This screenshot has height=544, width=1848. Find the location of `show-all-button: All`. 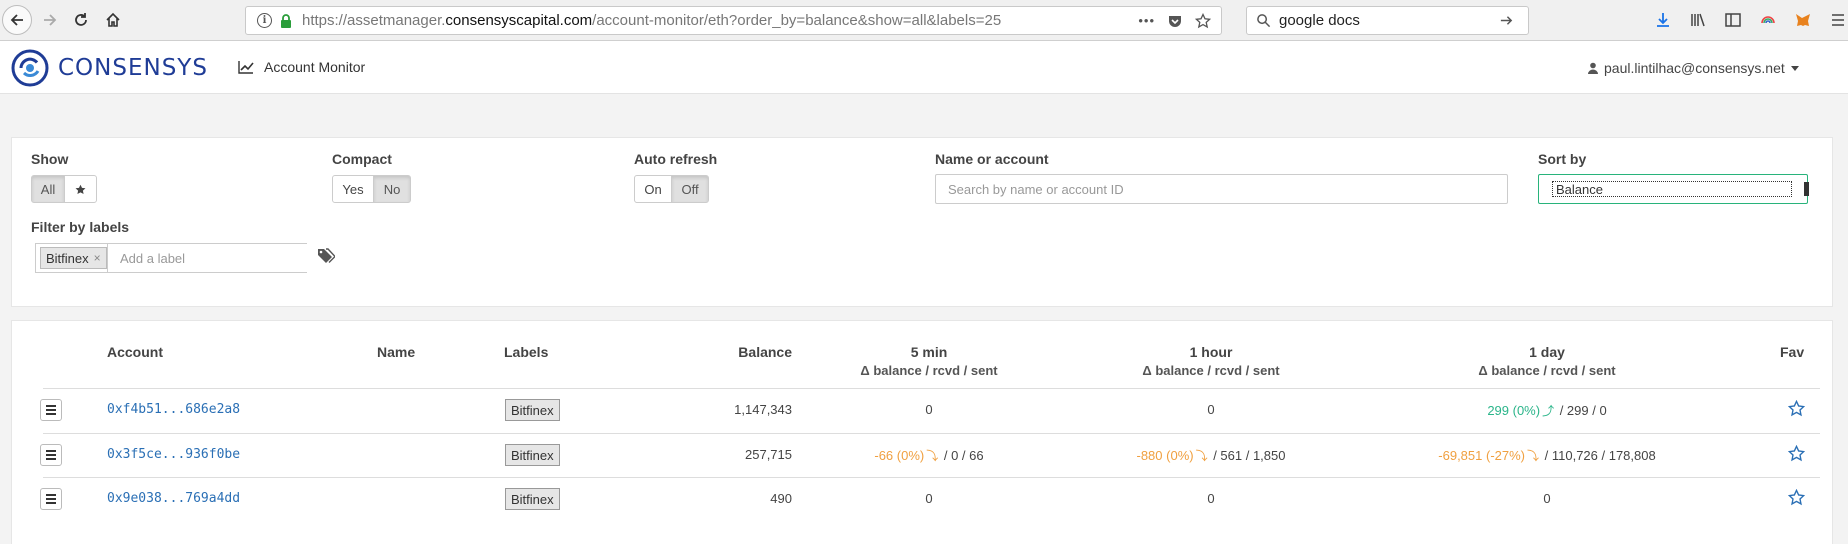

show-all-button: All is located at coordinates (48, 189).